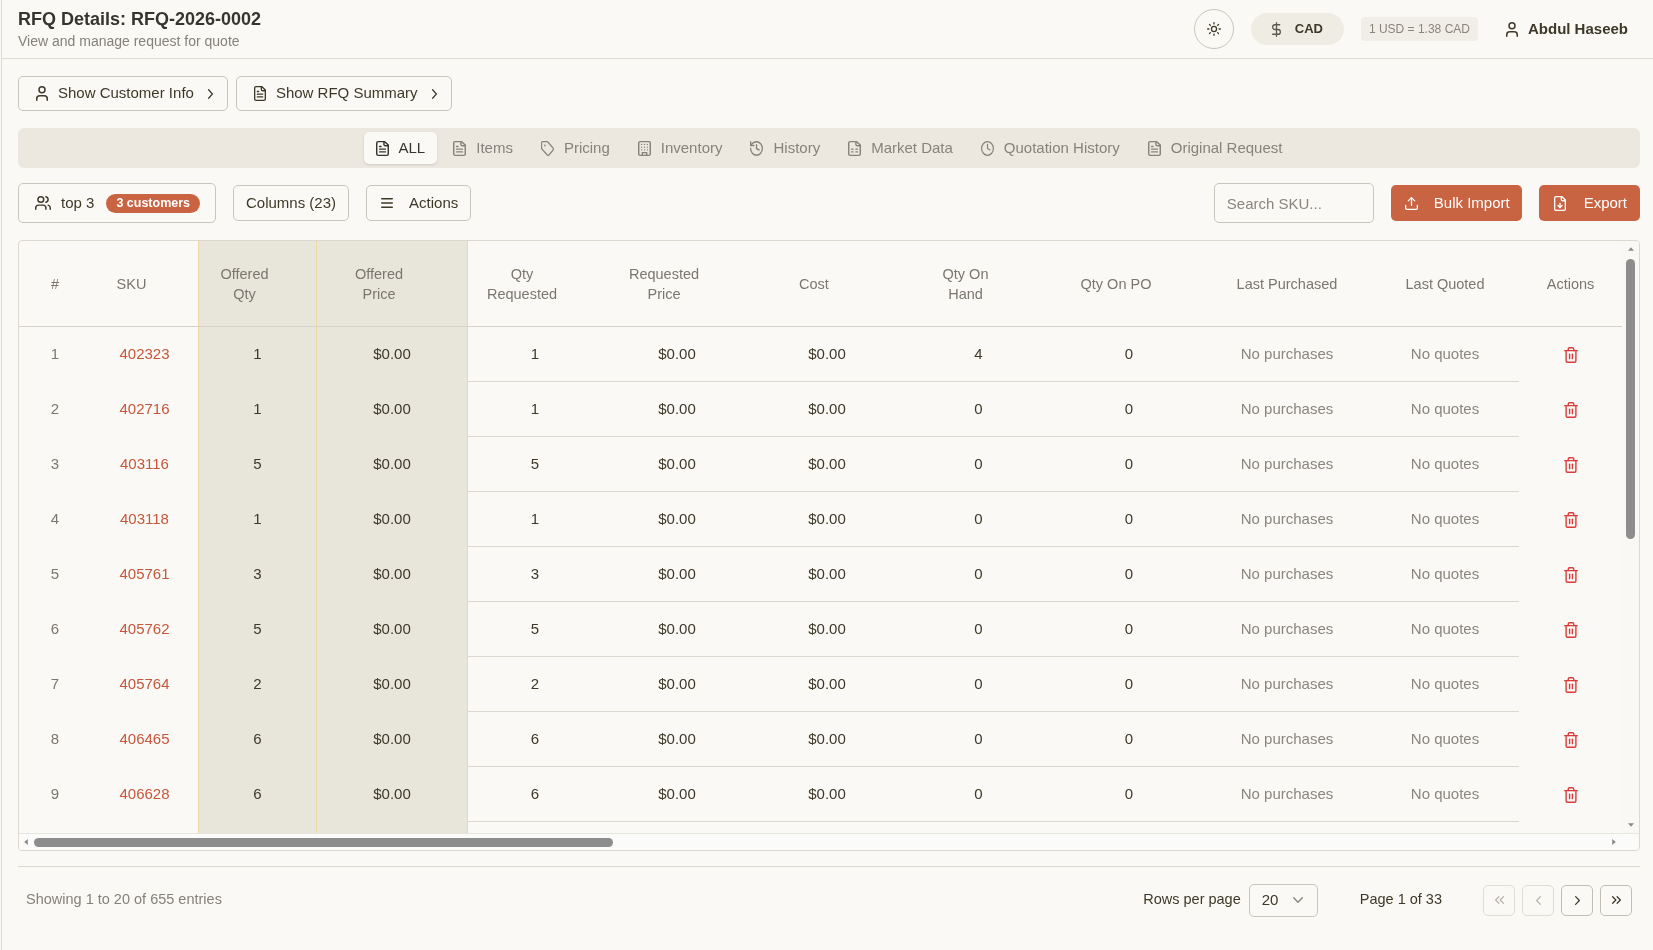 The image size is (1653, 950). Describe the element at coordinates (1050, 148) in the screenshot. I see `tab: Quotation History` at that location.